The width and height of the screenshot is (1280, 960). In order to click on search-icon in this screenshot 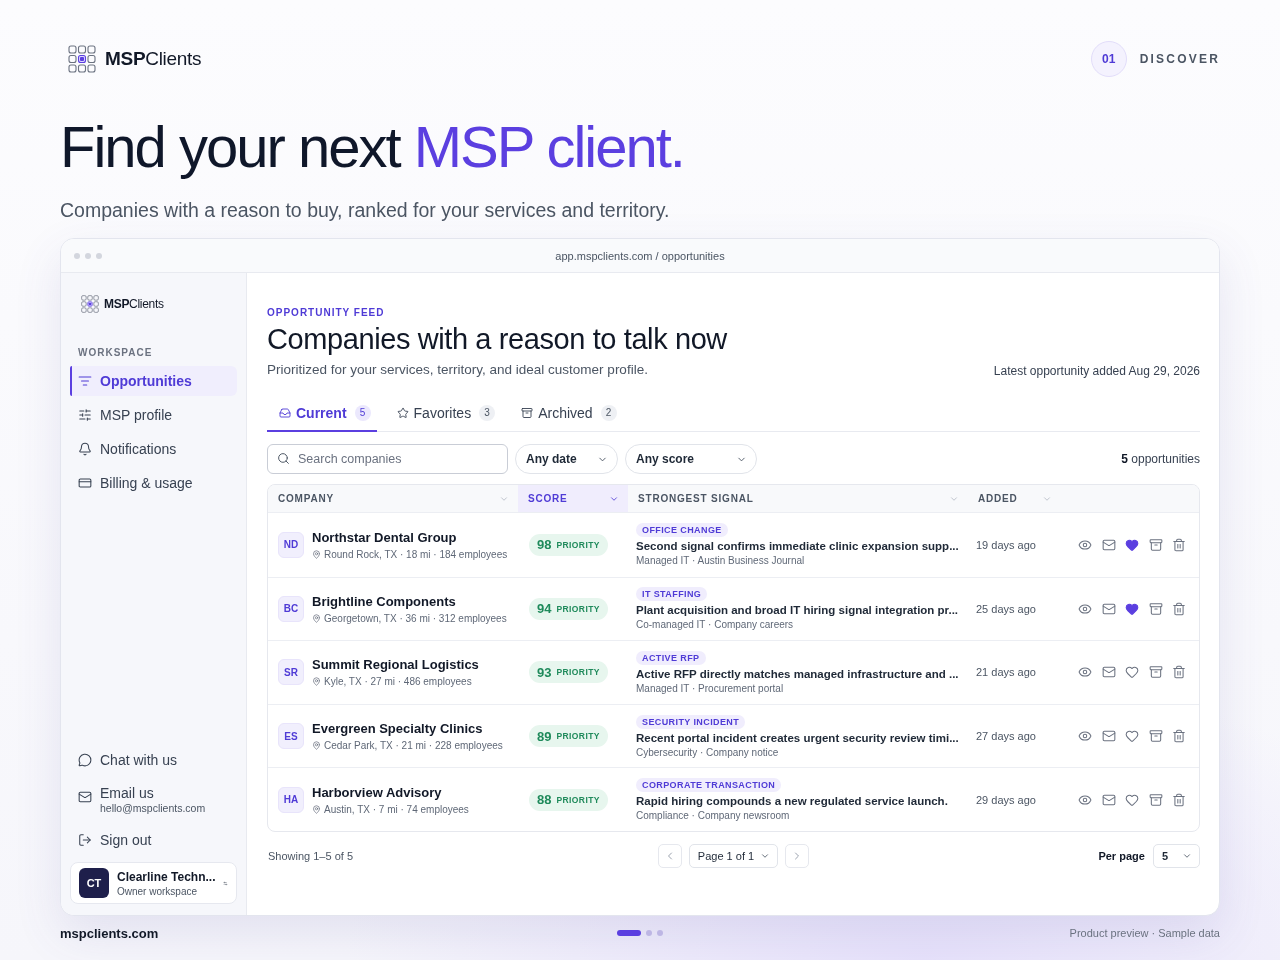, I will do `click(283, 458)`.